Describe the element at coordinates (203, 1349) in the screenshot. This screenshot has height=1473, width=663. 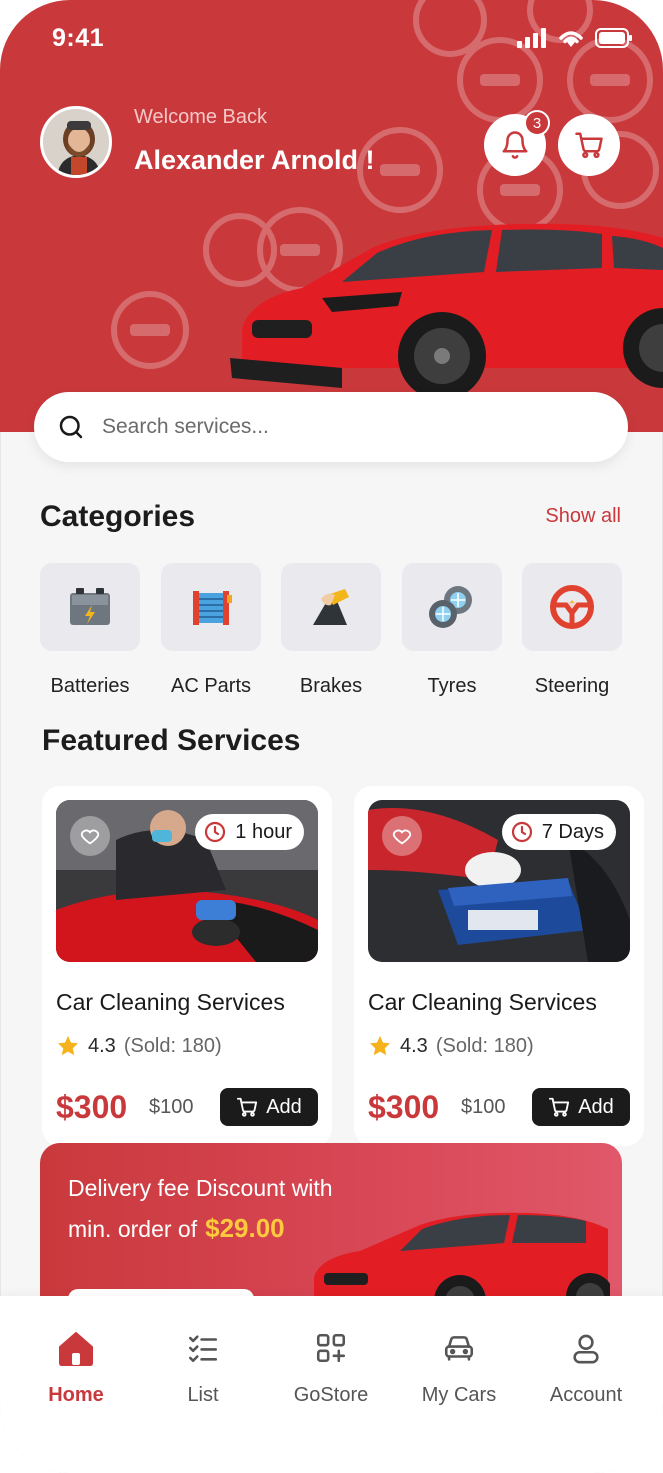
I see `checklist-icon` at that location.